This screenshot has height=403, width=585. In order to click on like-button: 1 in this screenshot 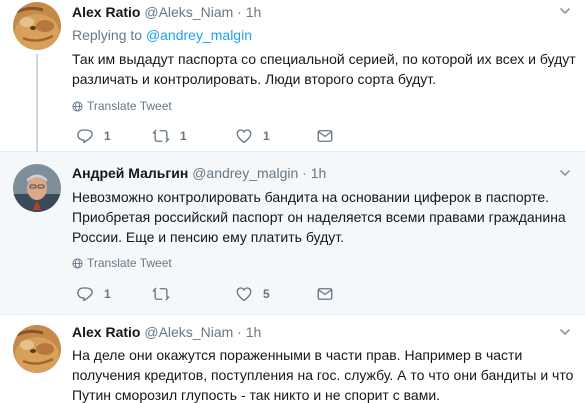, I will do `click(252, 136)`.